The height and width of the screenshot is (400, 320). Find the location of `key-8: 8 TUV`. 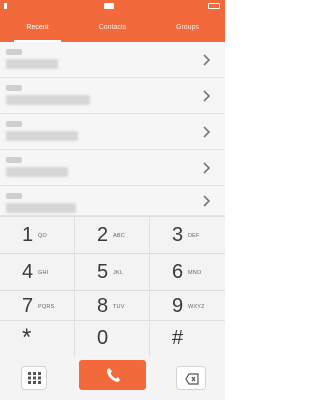

key-8: 8 TUV is located at coordinates (112, 306).